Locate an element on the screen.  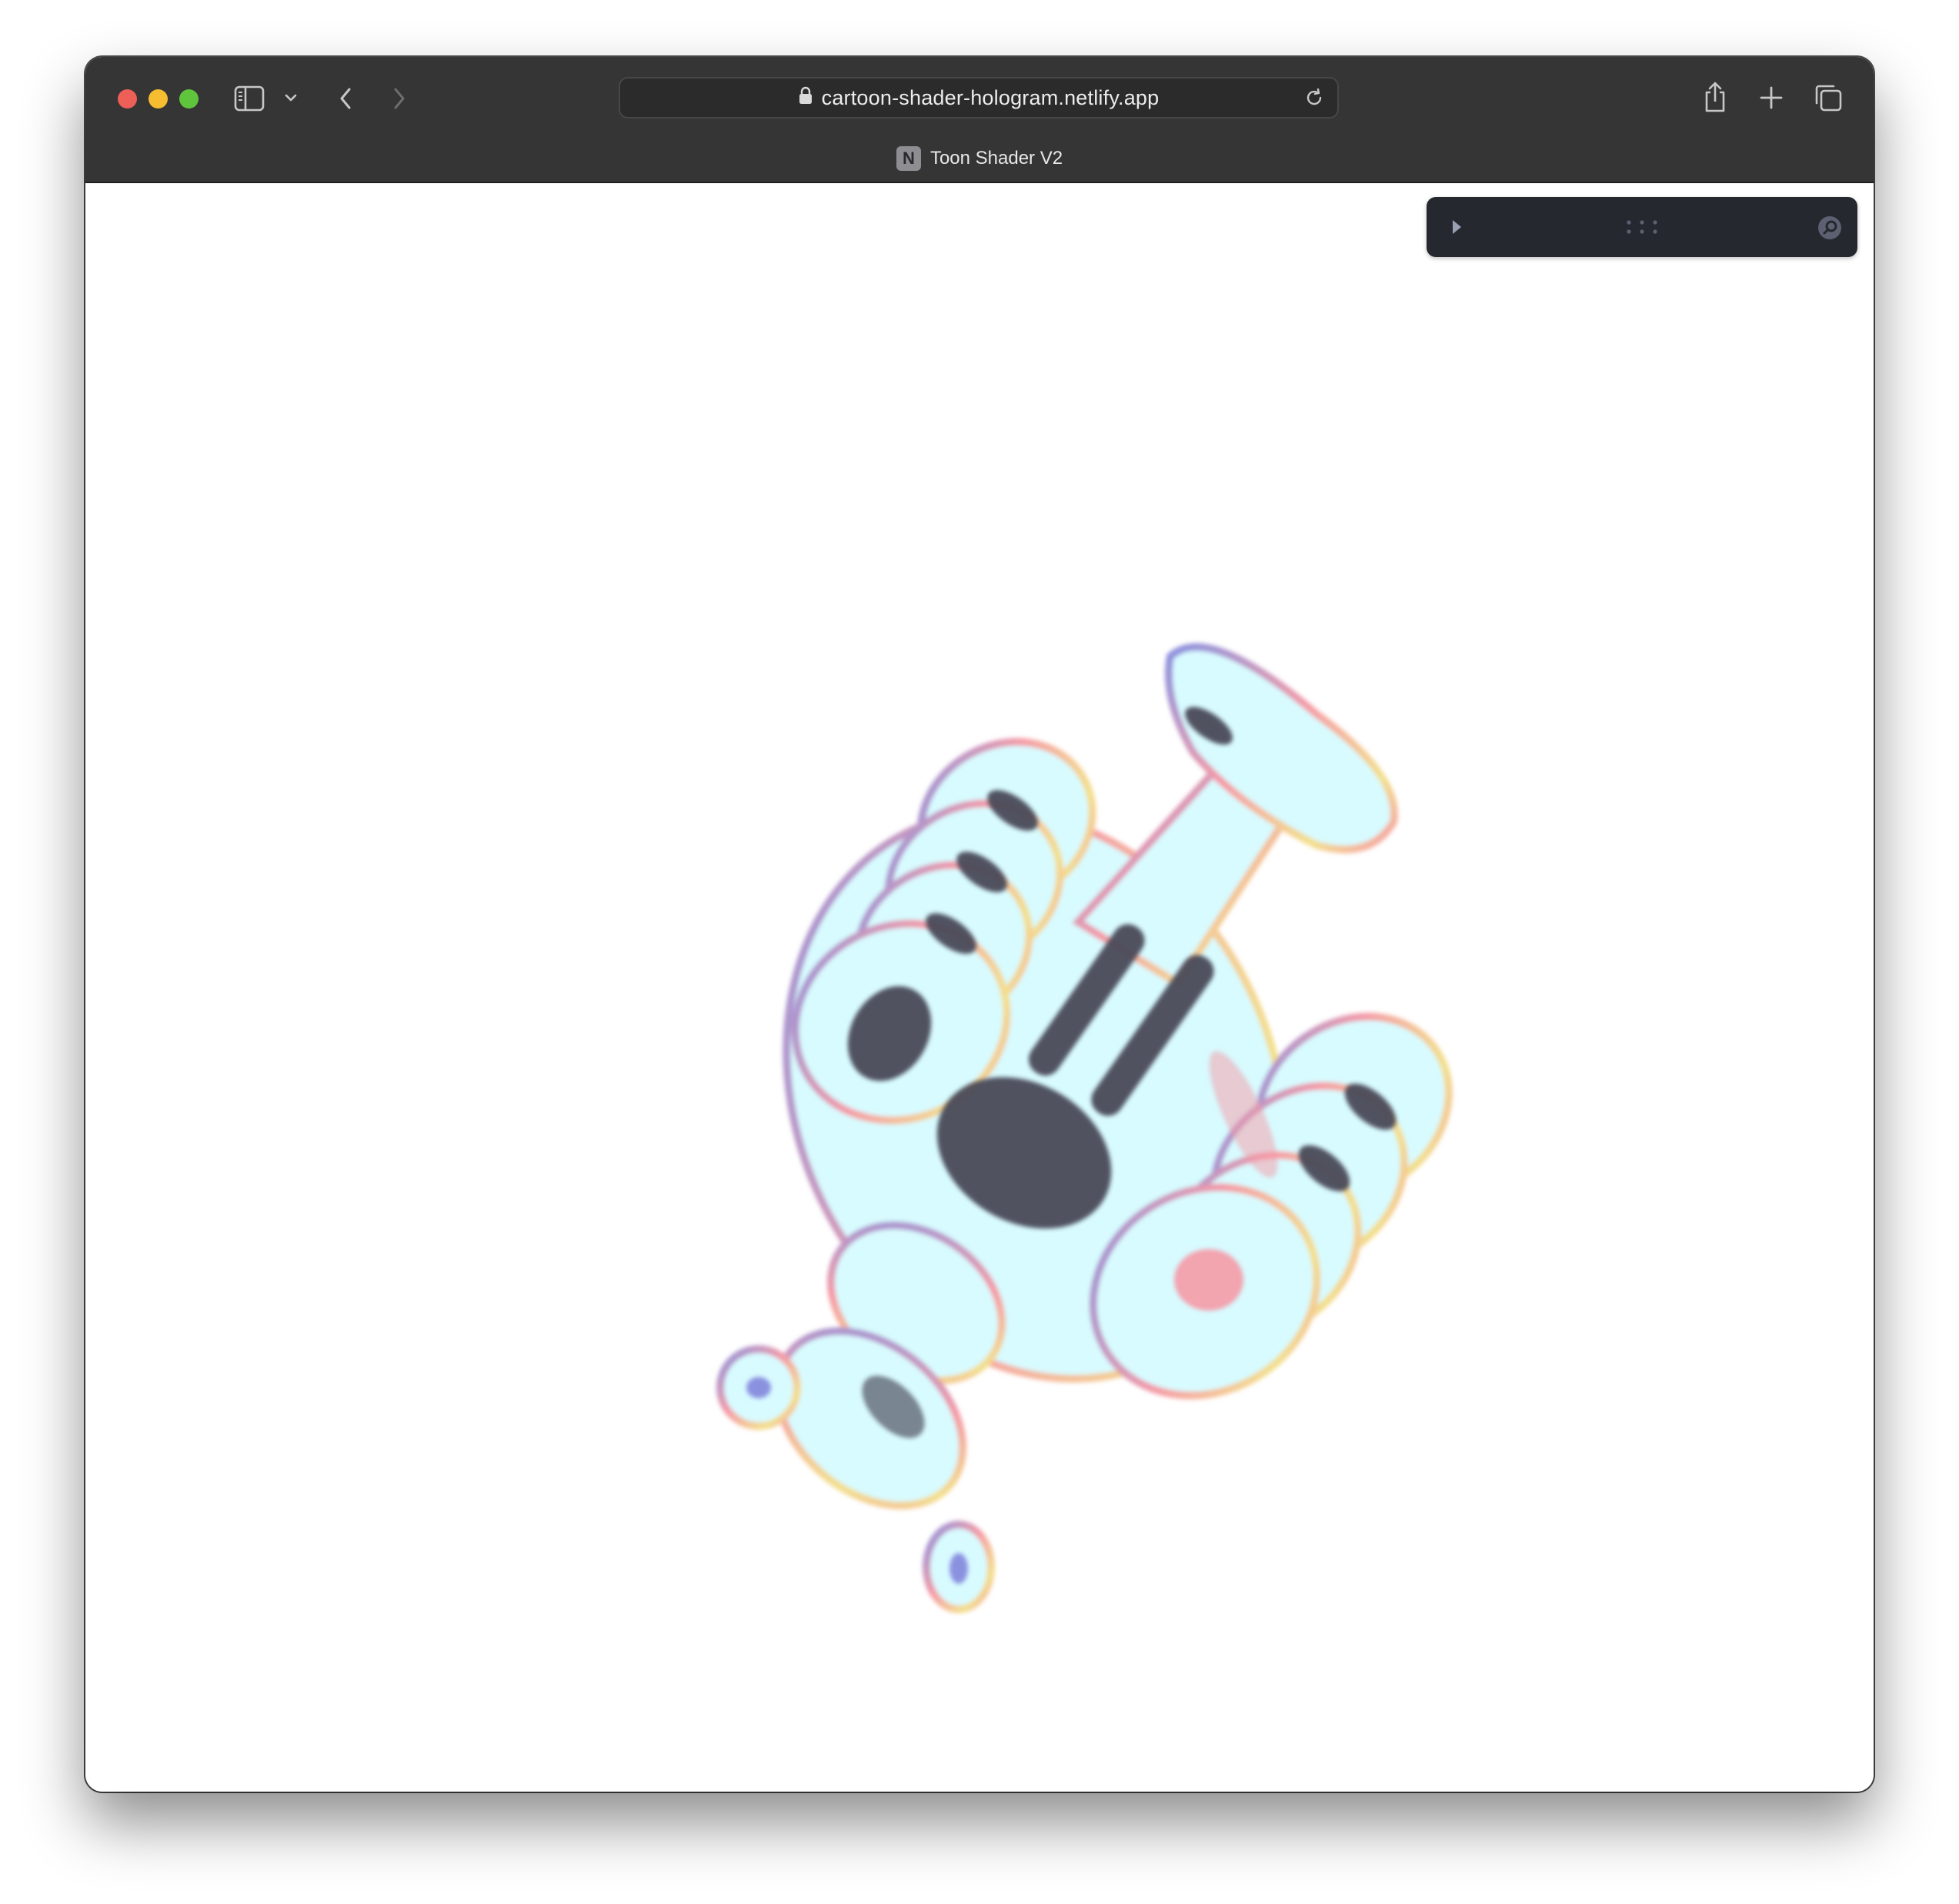
tab-title: Toon Shader V2 is located at coordinates (996, 158).